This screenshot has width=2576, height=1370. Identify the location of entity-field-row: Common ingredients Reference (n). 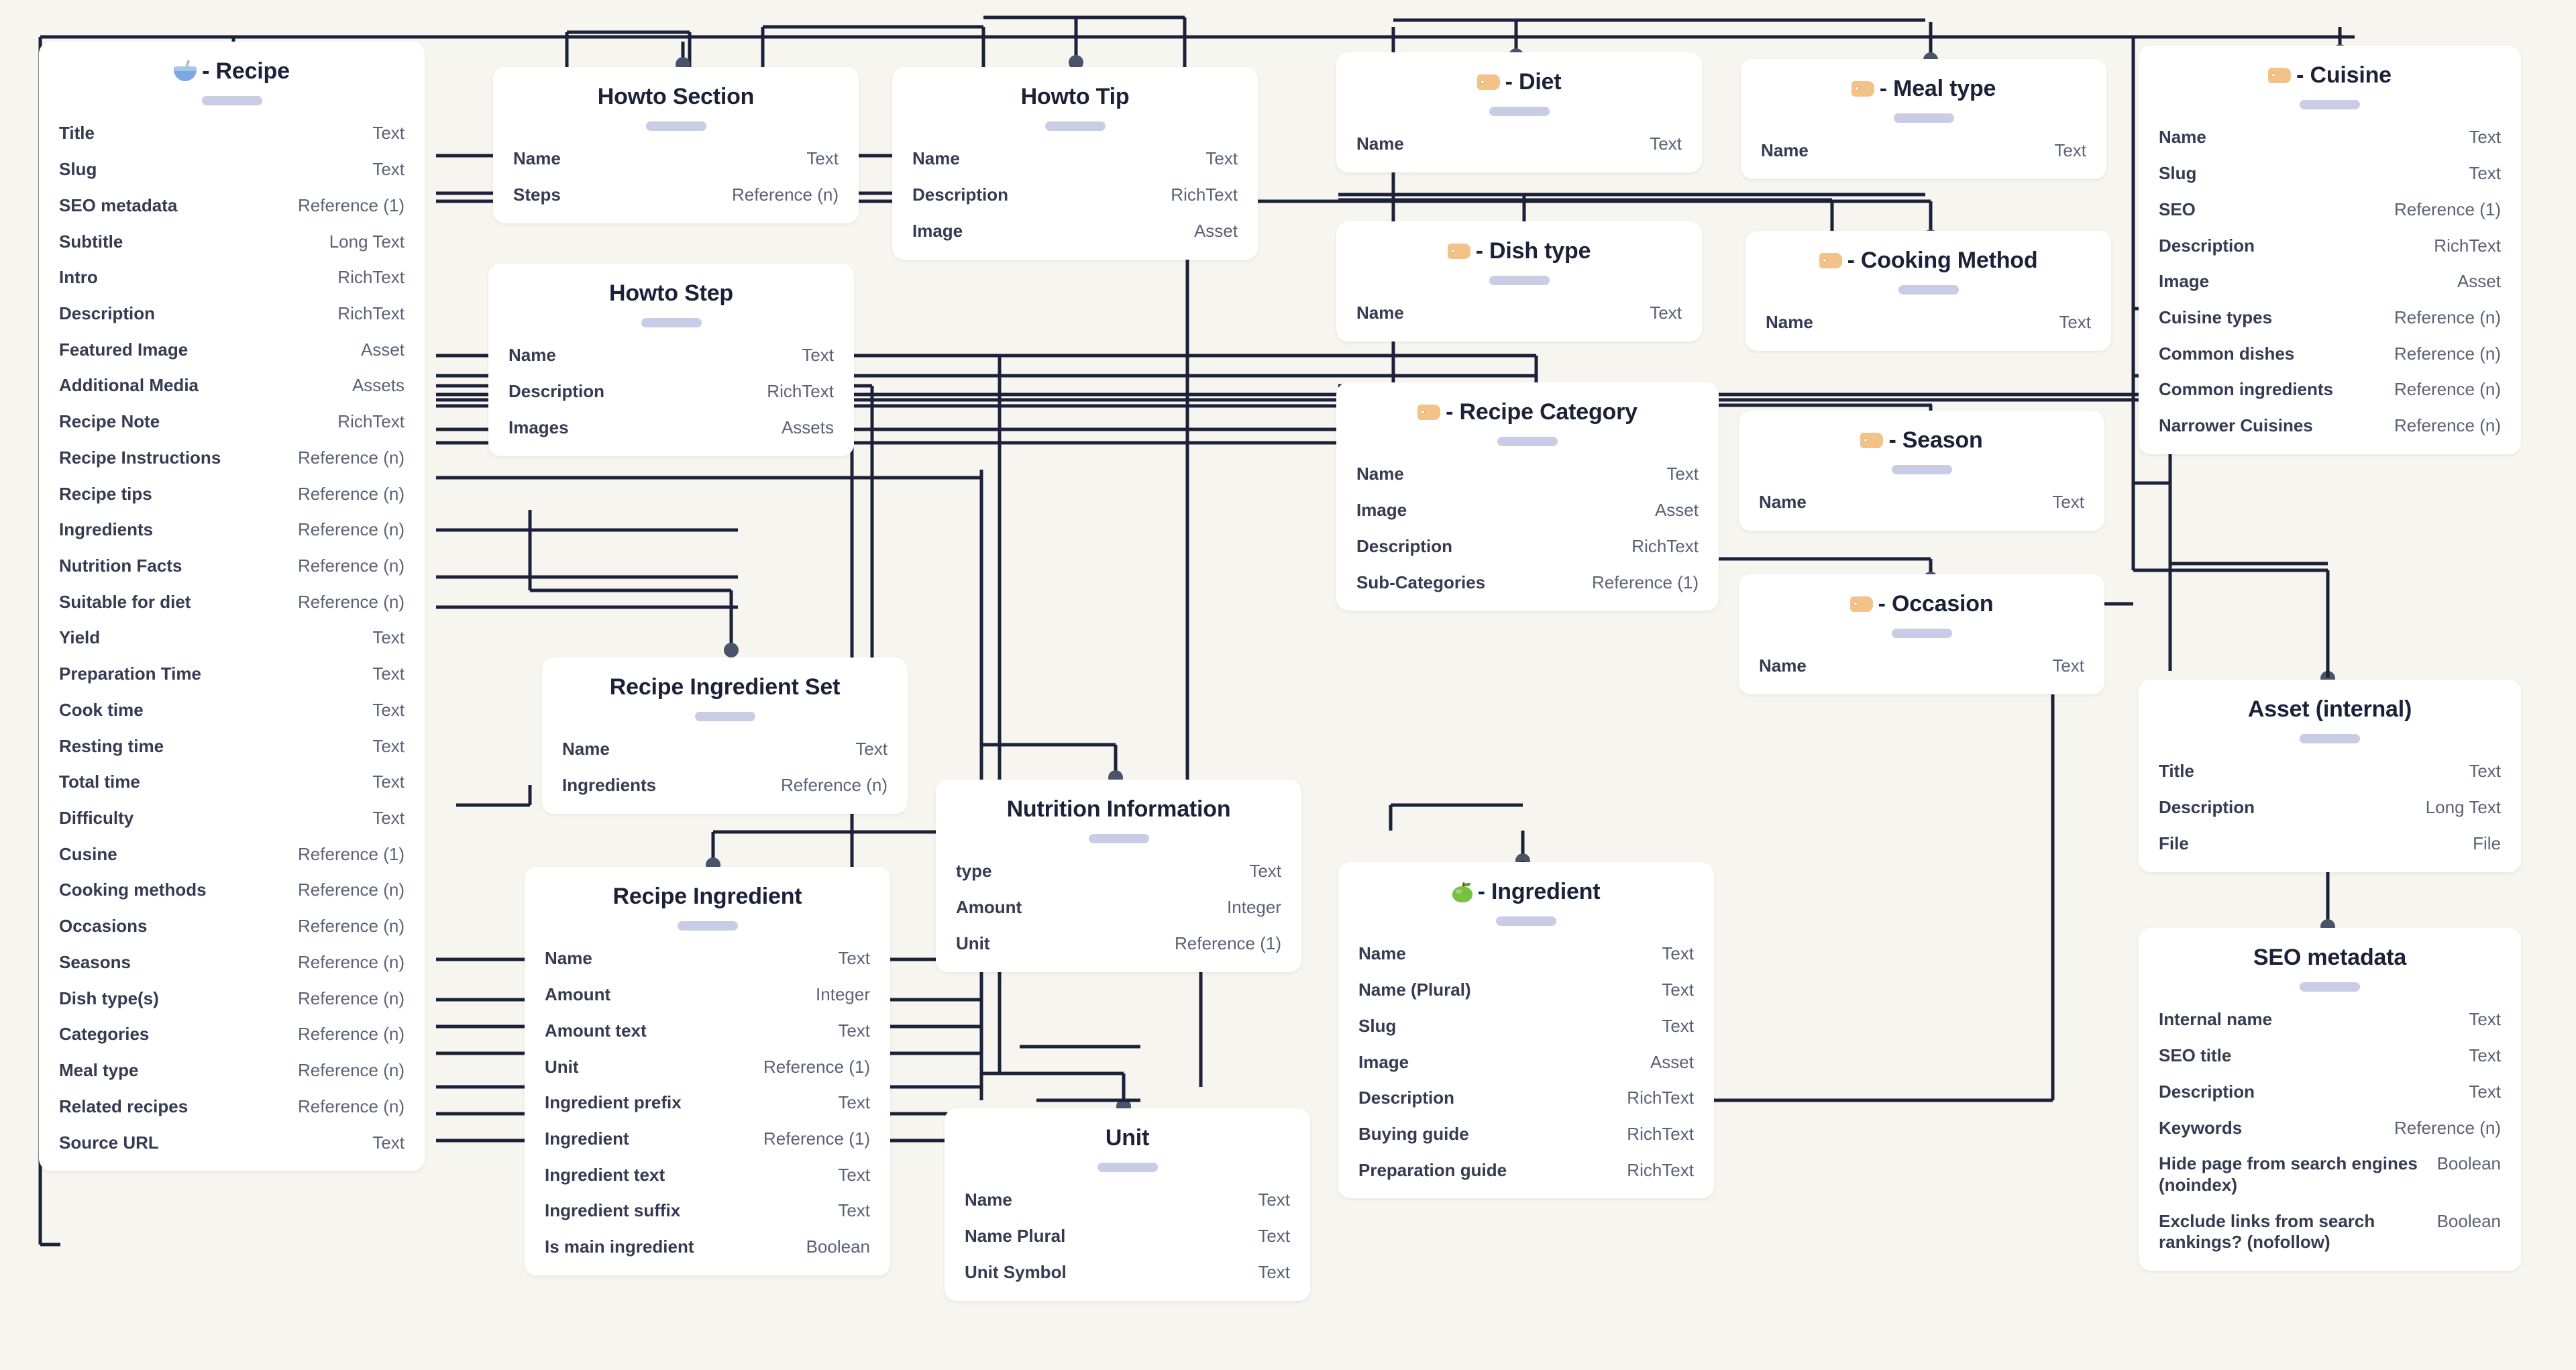
(2330, 390).